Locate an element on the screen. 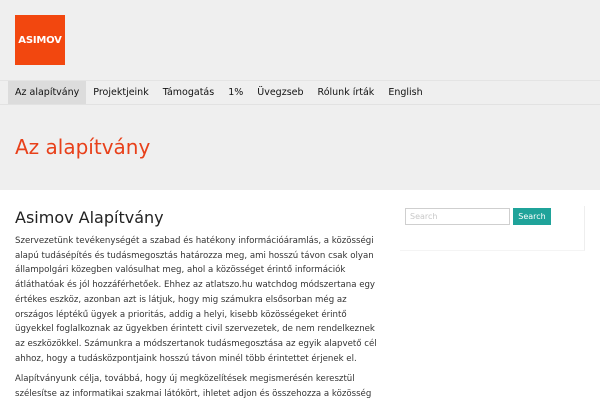 Image resolution: width=600 pixels, height=400 pixels. nav-item-egy-szazalek: 1% is located at coordinates (235, 92).